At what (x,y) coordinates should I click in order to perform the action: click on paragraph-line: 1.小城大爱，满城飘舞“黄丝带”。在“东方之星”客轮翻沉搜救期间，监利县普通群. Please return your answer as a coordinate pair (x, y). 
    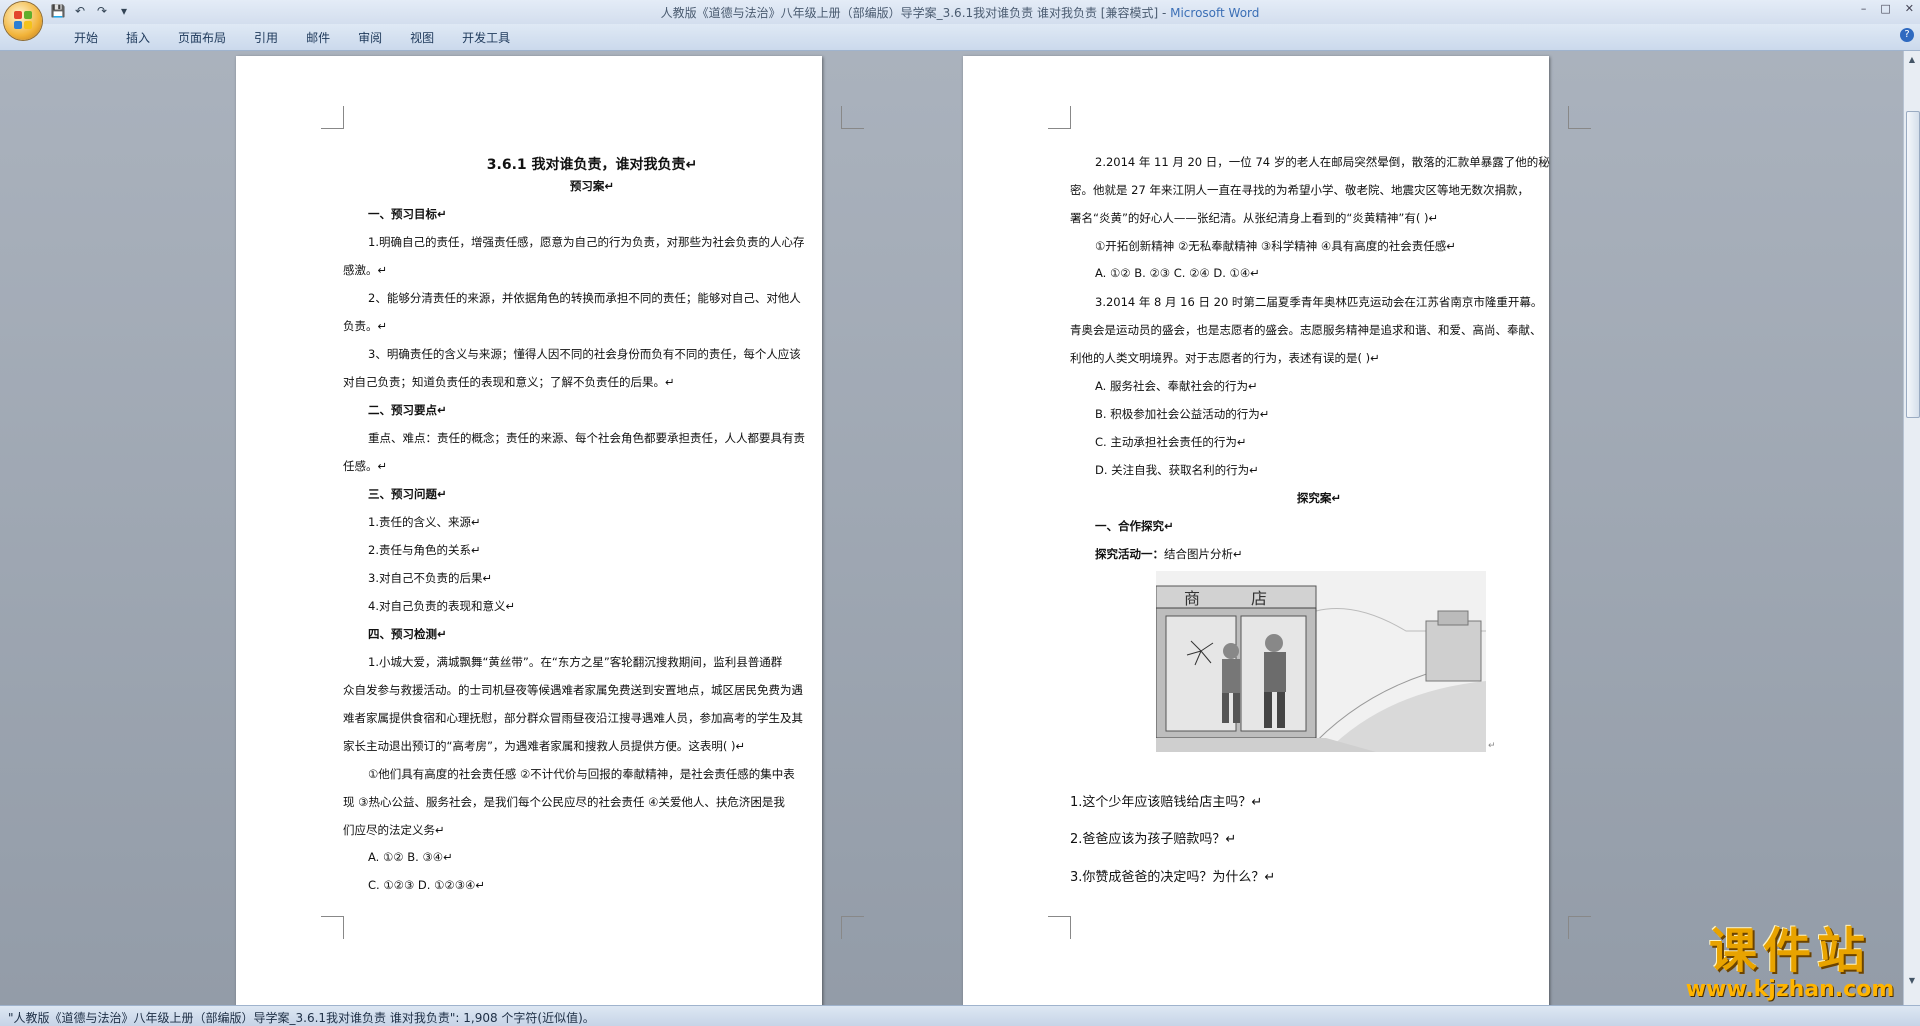
    Looking at the image, I should click on (575, 662).